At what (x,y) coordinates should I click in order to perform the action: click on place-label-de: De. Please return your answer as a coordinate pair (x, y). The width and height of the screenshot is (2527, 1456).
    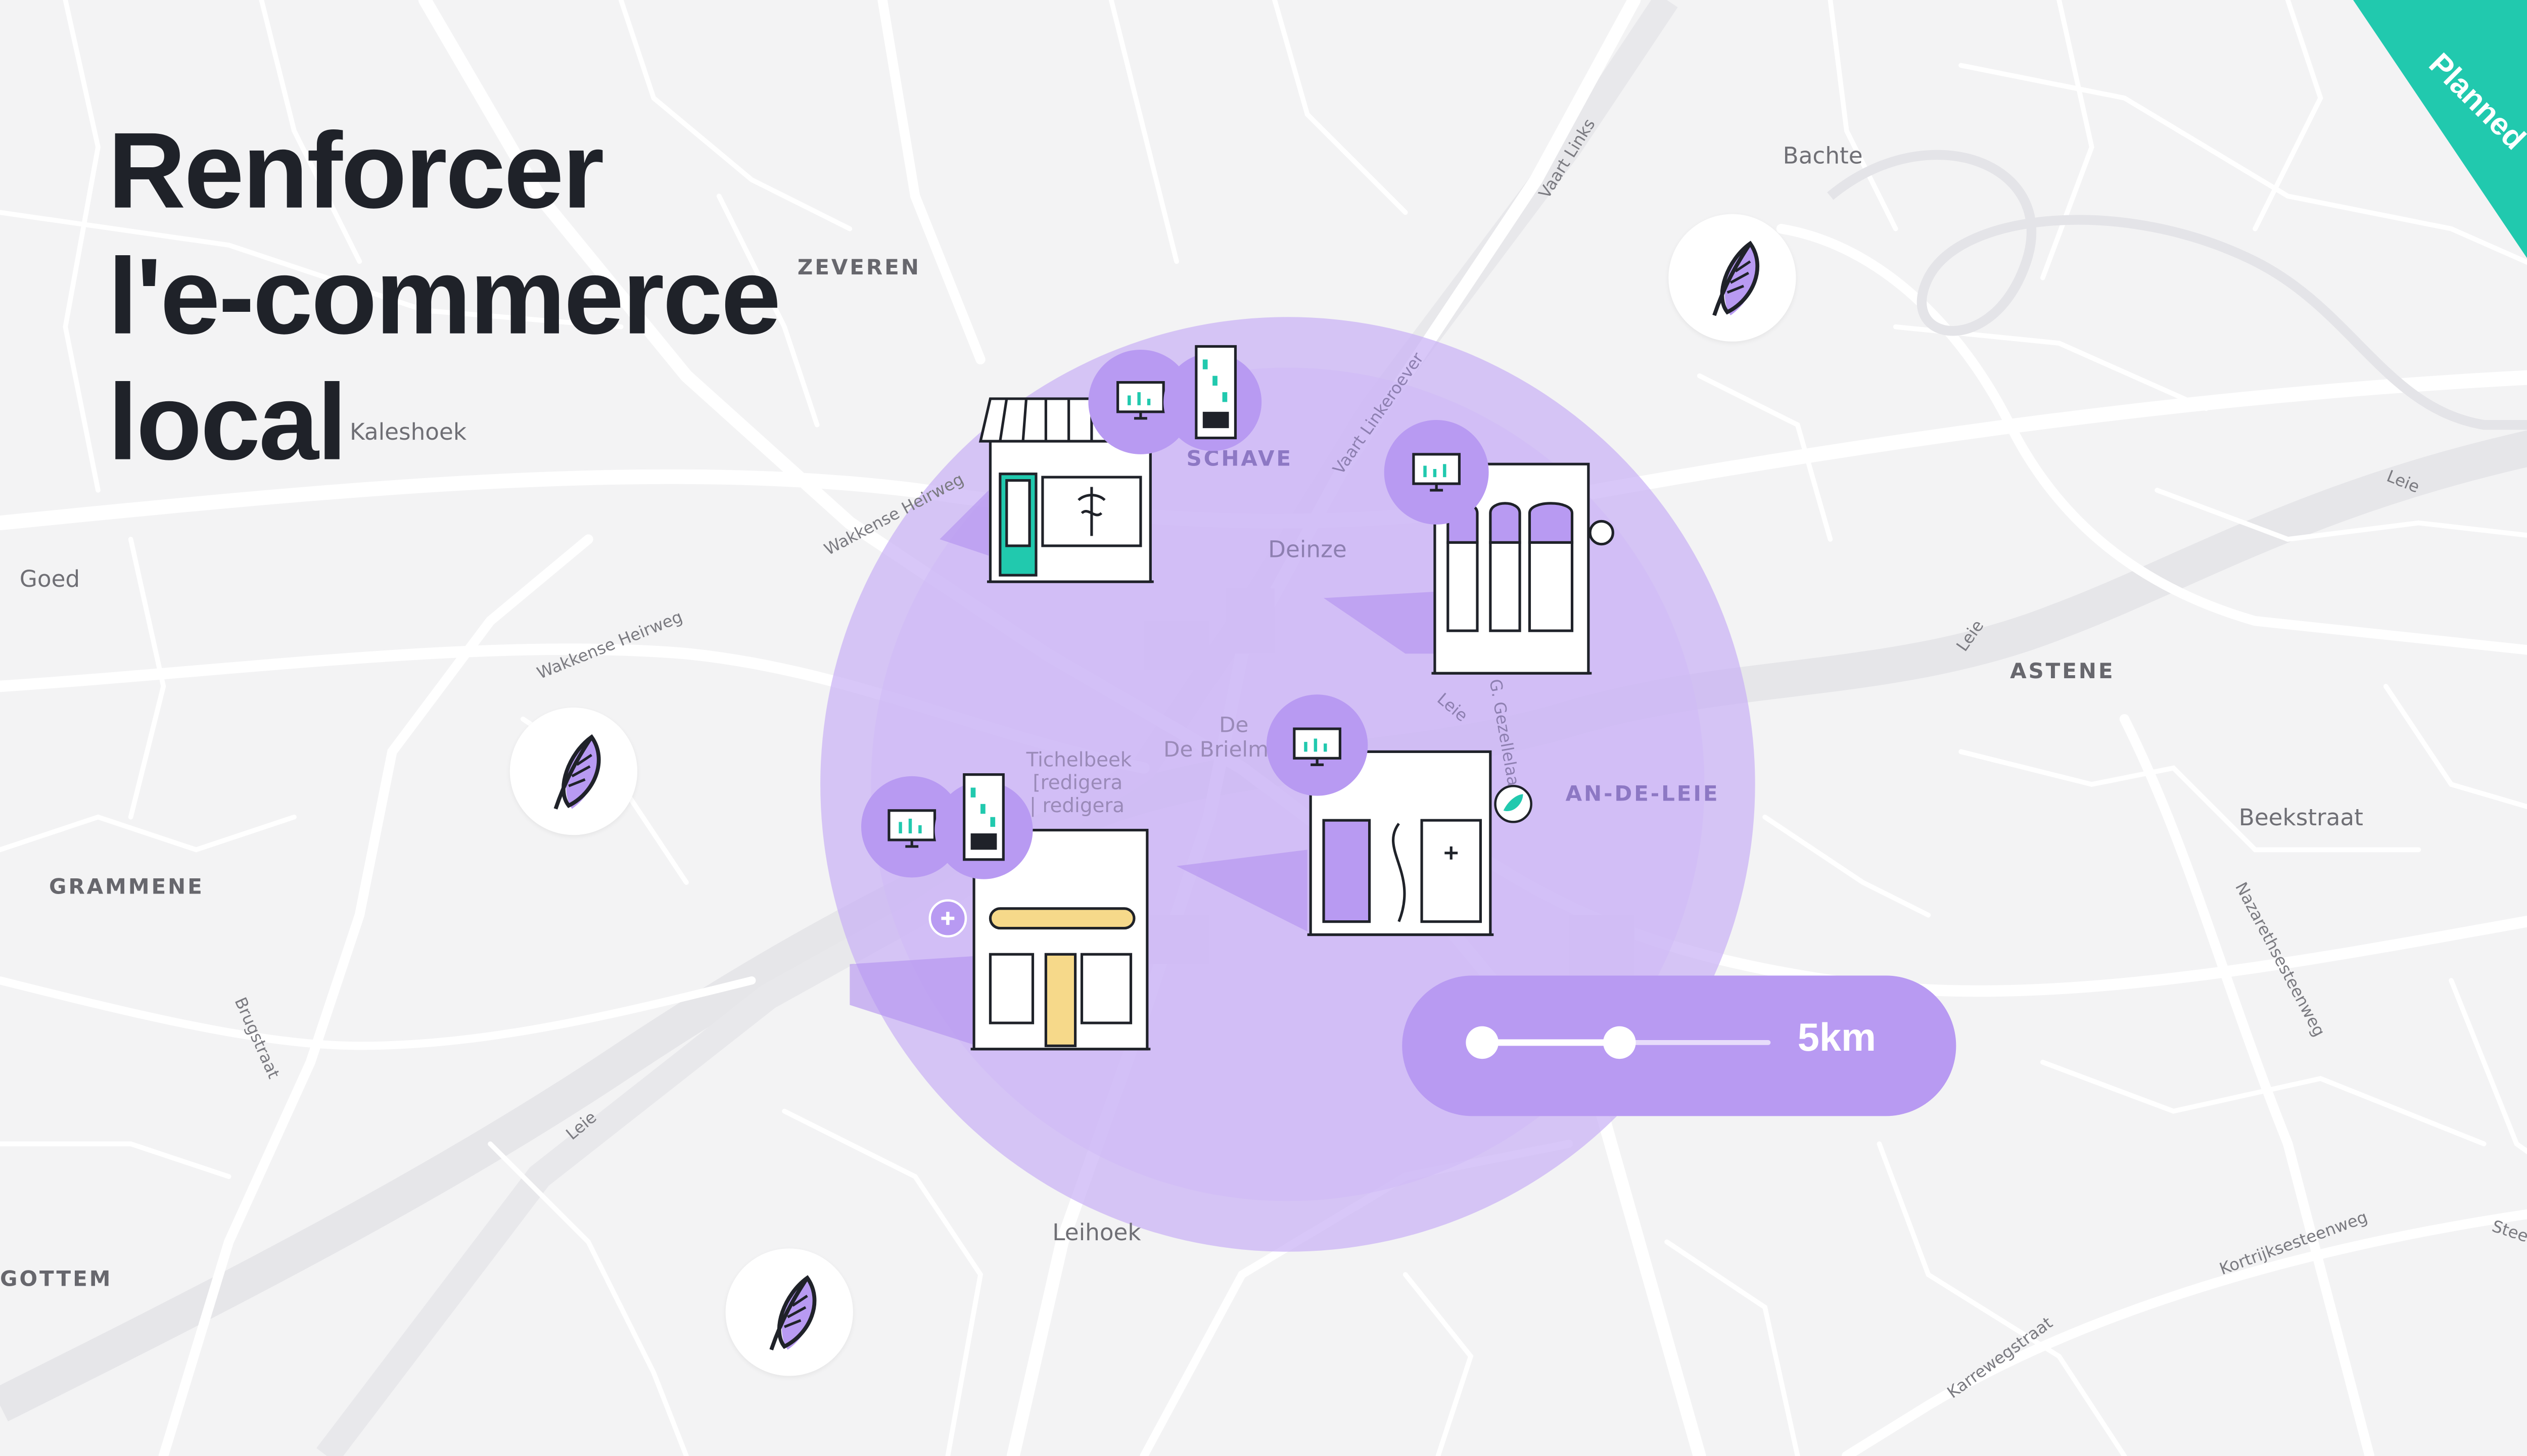
    Looking at the image, I should click on (1234, 726).